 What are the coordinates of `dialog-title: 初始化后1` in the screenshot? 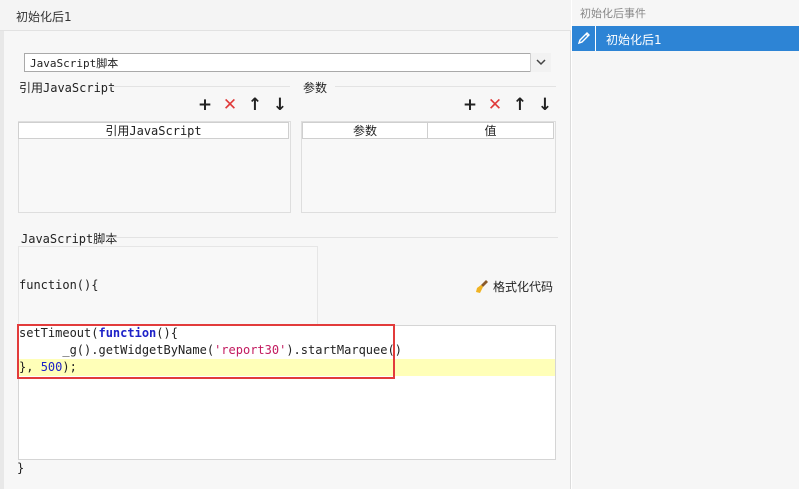 It's located at (285, 15).